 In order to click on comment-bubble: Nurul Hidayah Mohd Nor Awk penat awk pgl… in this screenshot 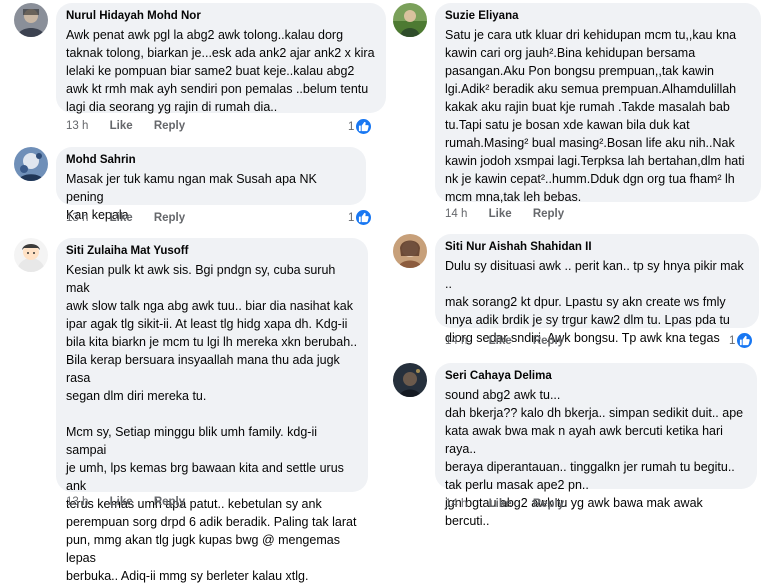, I will do `click(221, 58)`.